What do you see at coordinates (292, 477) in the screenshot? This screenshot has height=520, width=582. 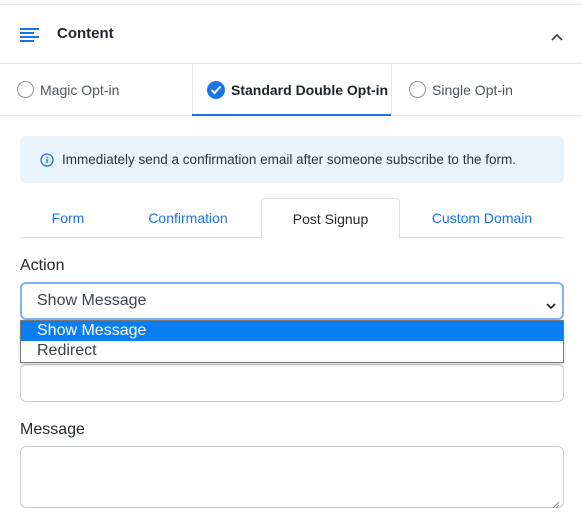 I see `message-textarea` at bounding box center [292, 477].